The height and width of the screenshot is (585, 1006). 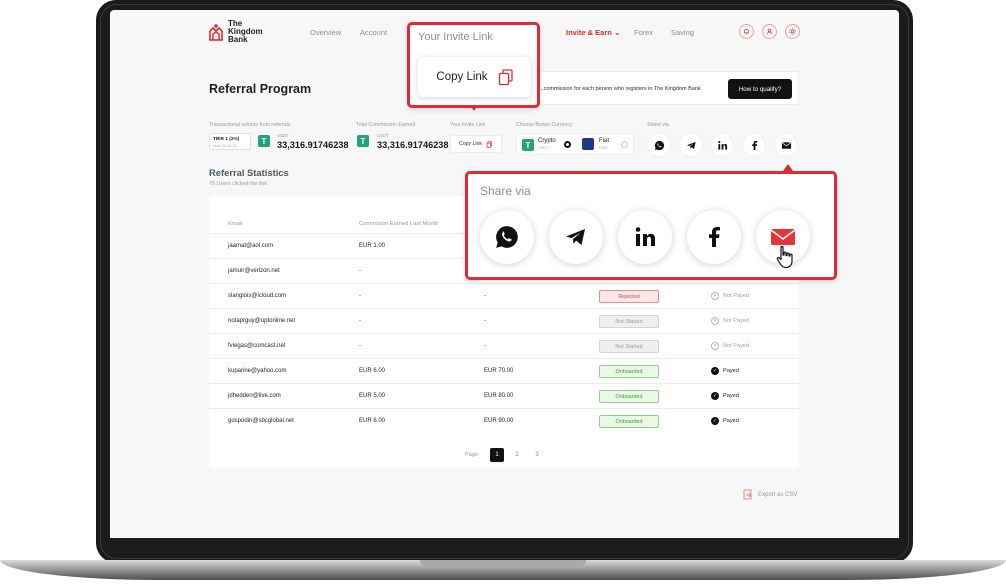 I want to click on page-3-button: 3, so click(x=537, y=455).